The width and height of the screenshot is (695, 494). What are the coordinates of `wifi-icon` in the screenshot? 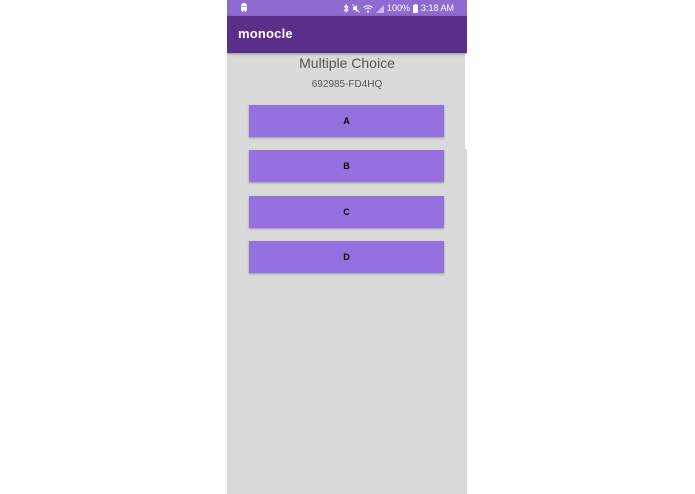 It's located at (368, 8).